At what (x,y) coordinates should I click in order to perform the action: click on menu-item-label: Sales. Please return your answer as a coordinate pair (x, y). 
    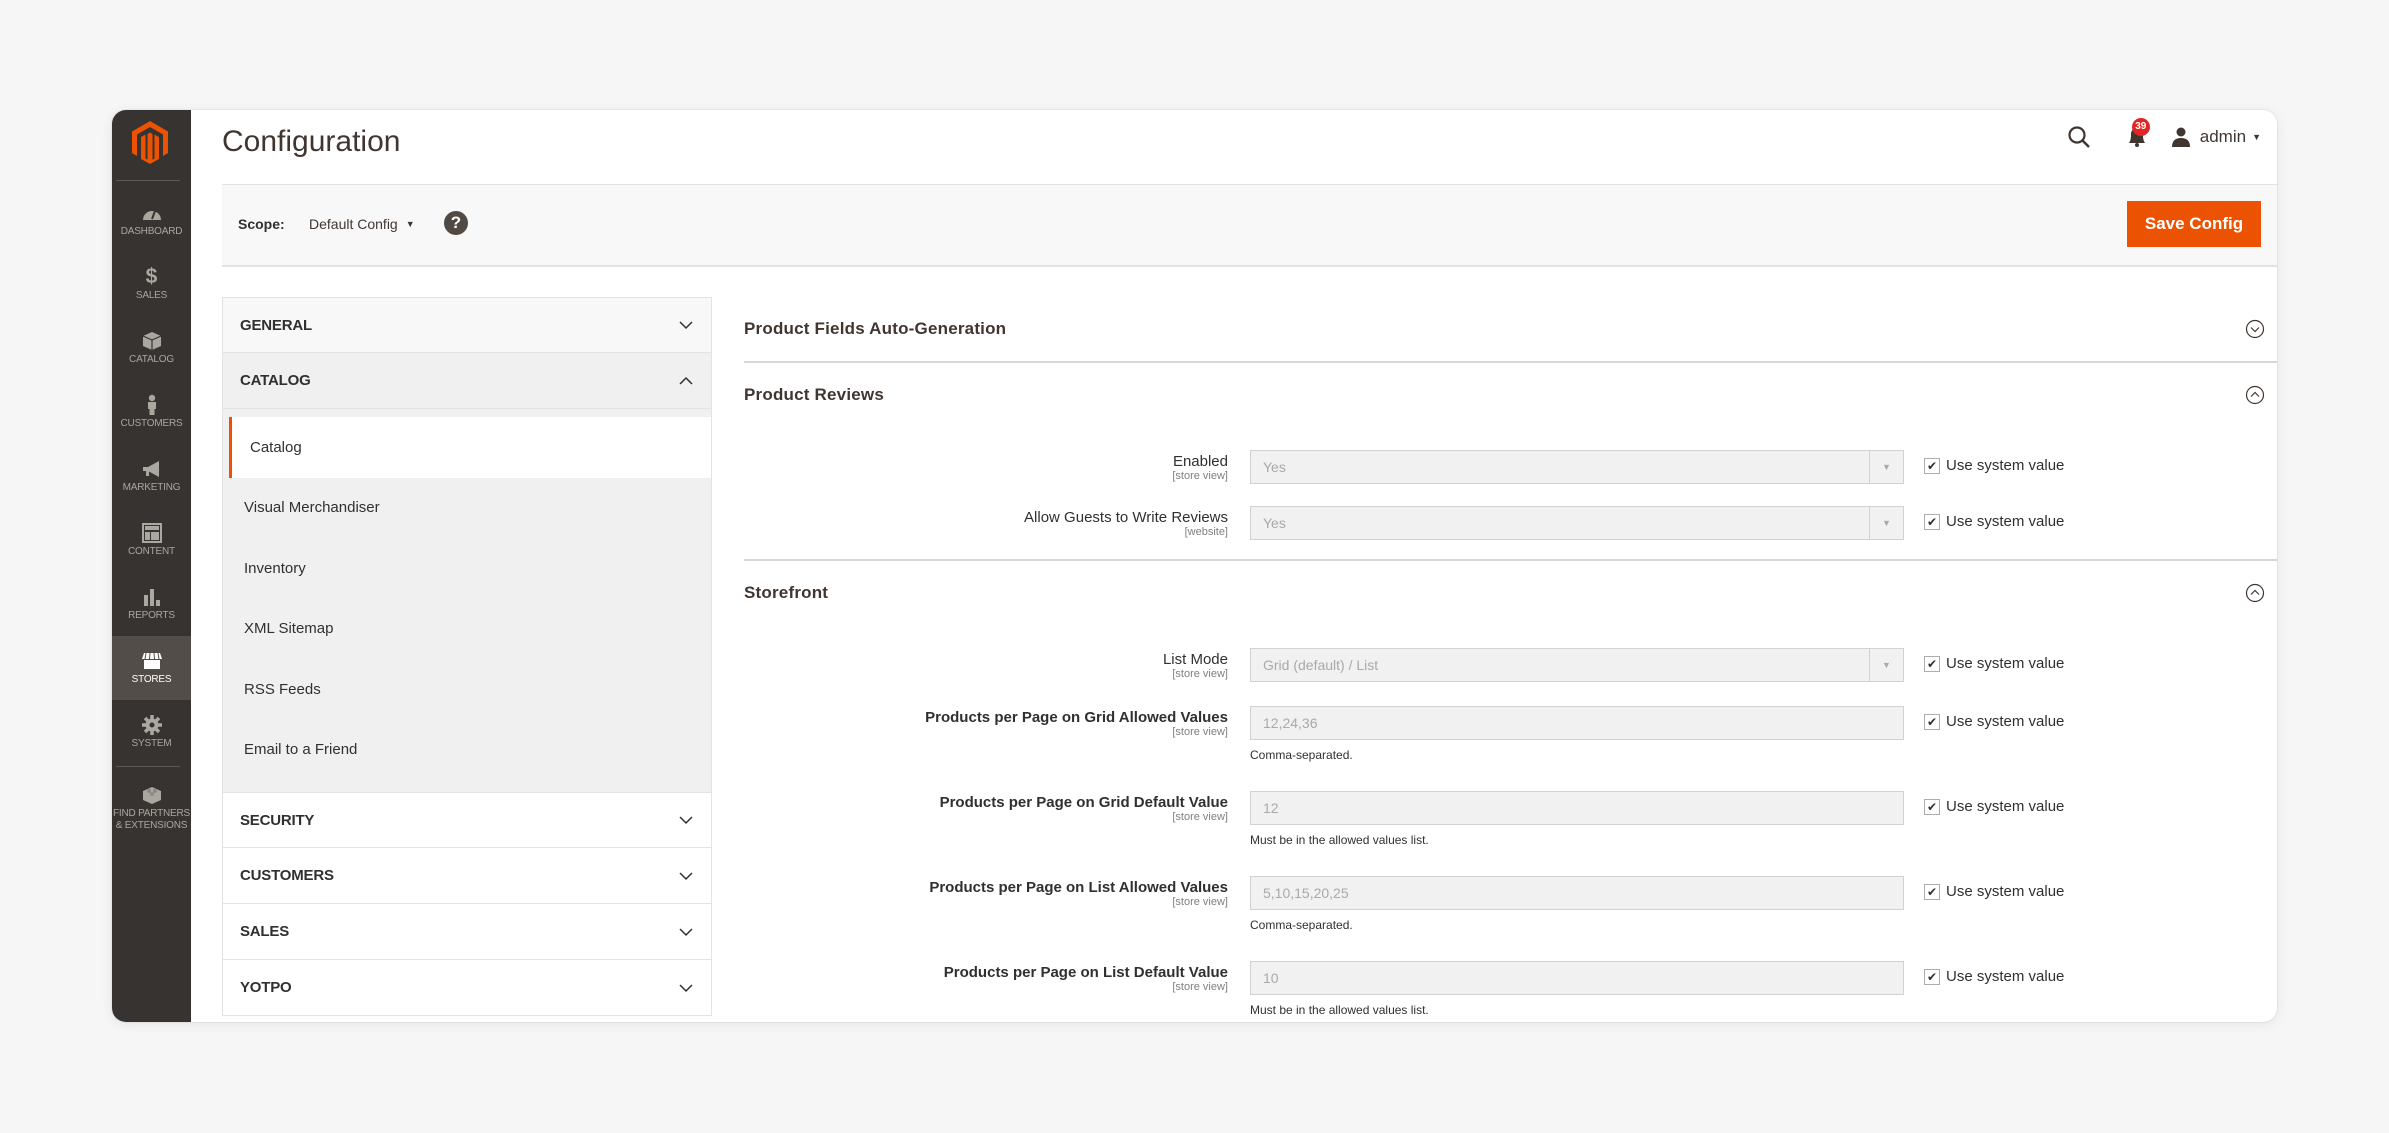
    Looking at the image, I should click on (151, 295).